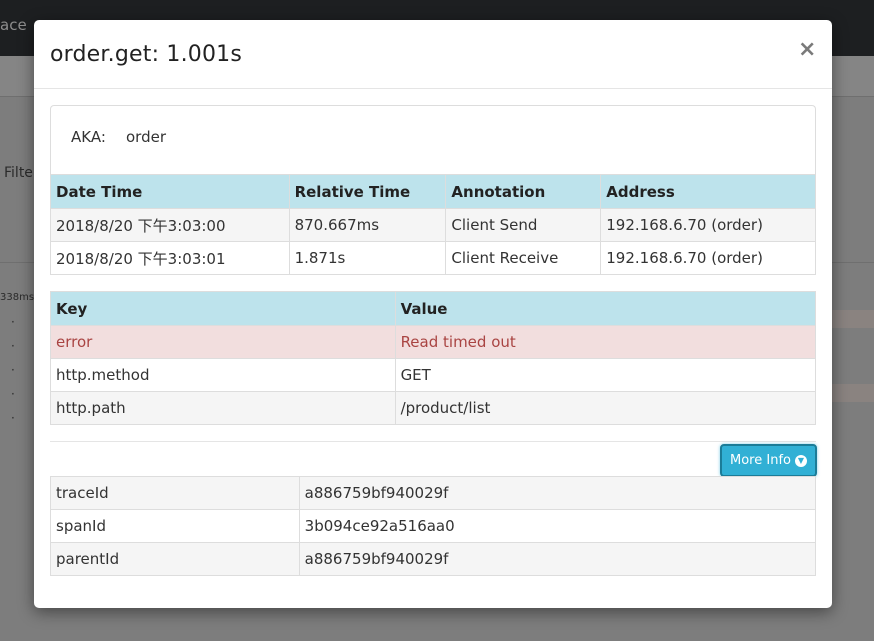 The width and height of the screenshot is (874, 641). I want to click on id-key-cell: parentId, so click(175, 559).